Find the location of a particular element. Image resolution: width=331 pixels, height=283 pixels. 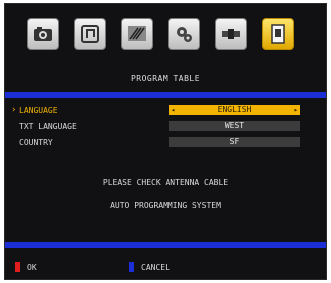

selection-chevron-icon: › is located at coordinates (14, 110).